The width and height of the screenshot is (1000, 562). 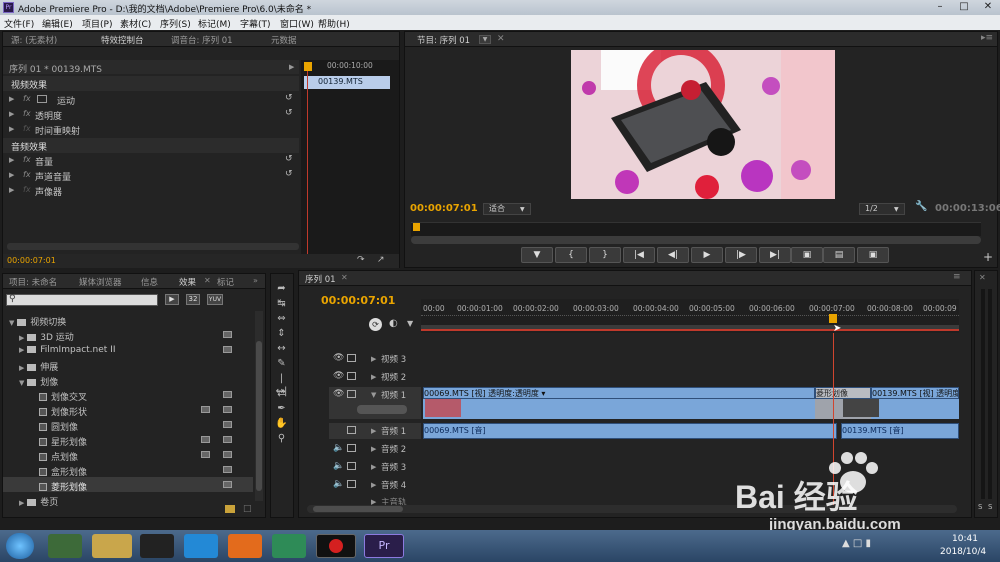 What do you see at coordinates (630, 431) in the screenshot?
I see `a1-clip-a: 00069.MTS [音]` at bounding box center [630, 431].